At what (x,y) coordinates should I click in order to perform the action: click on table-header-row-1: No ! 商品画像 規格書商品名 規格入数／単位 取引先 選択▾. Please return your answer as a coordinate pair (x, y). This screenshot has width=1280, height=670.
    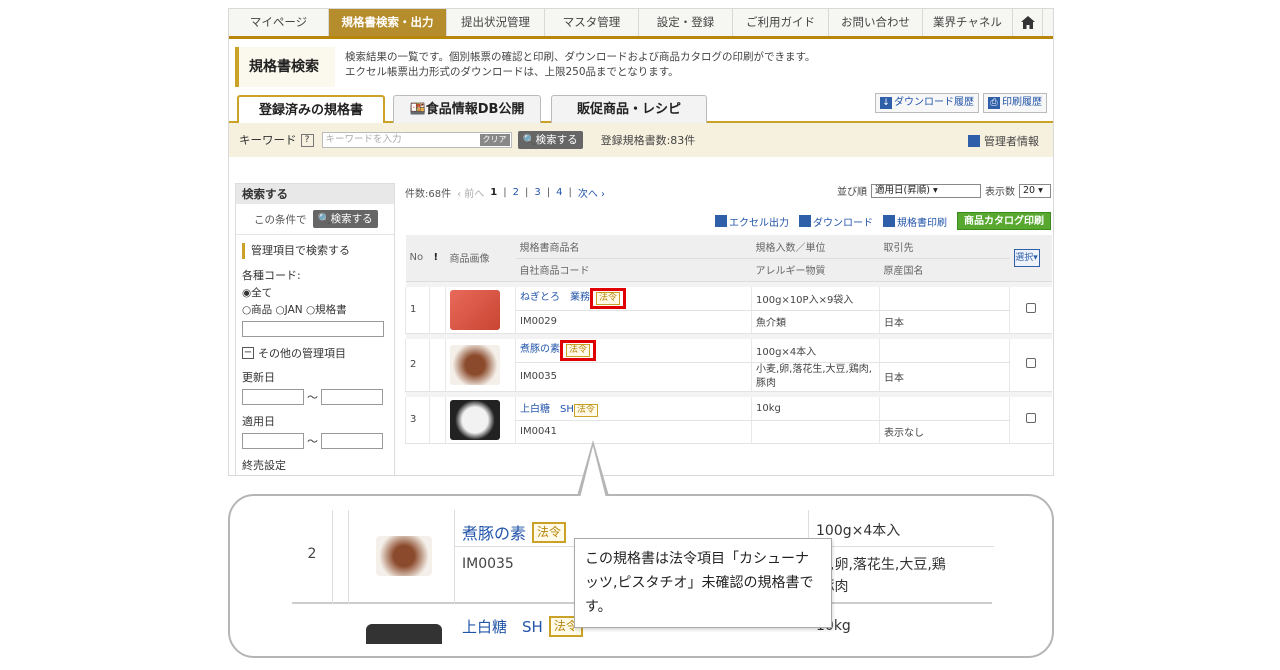
    Looking at the image, I should click on (728, 258).